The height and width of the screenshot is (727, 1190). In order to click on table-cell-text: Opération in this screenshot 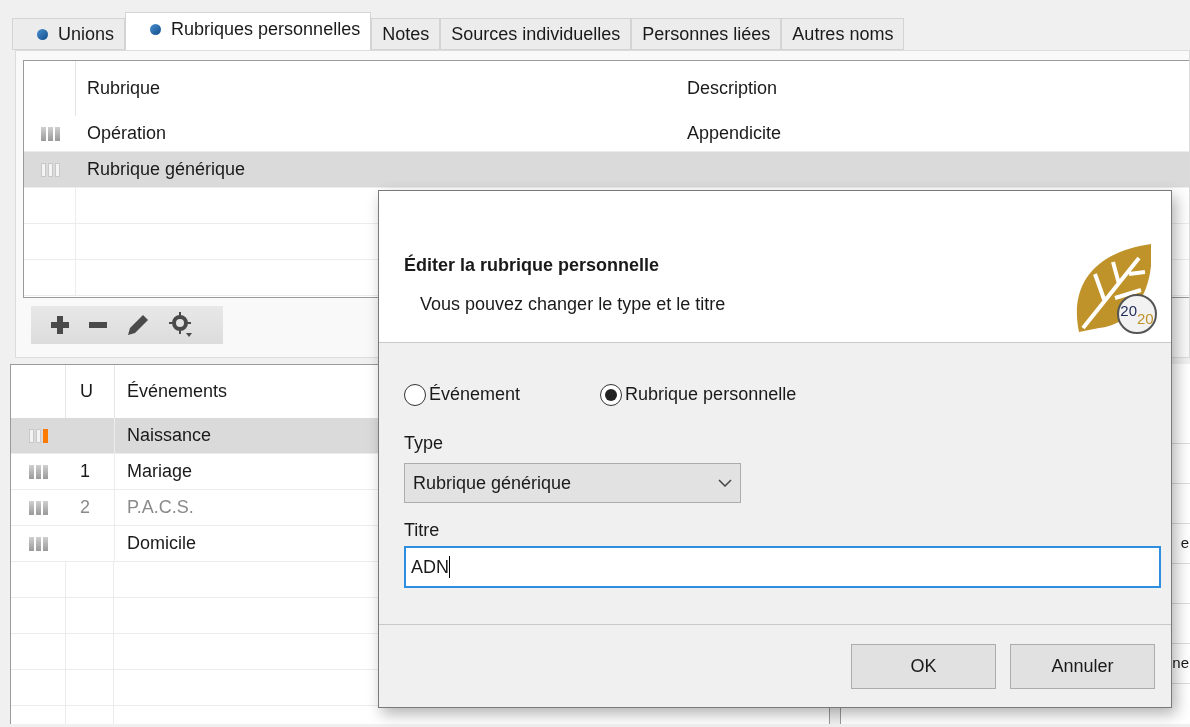, I will do `click(127, 133)`.